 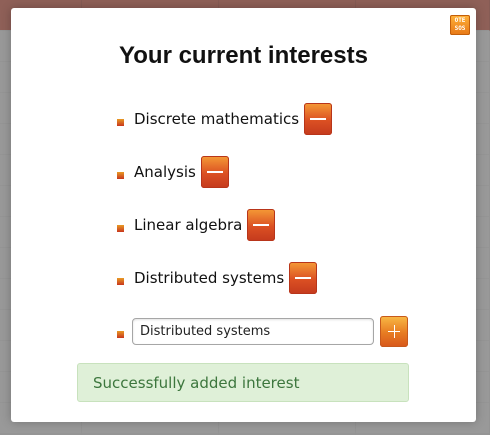 I want to click on interest-label: Analysis, so click(x=165, y=172).